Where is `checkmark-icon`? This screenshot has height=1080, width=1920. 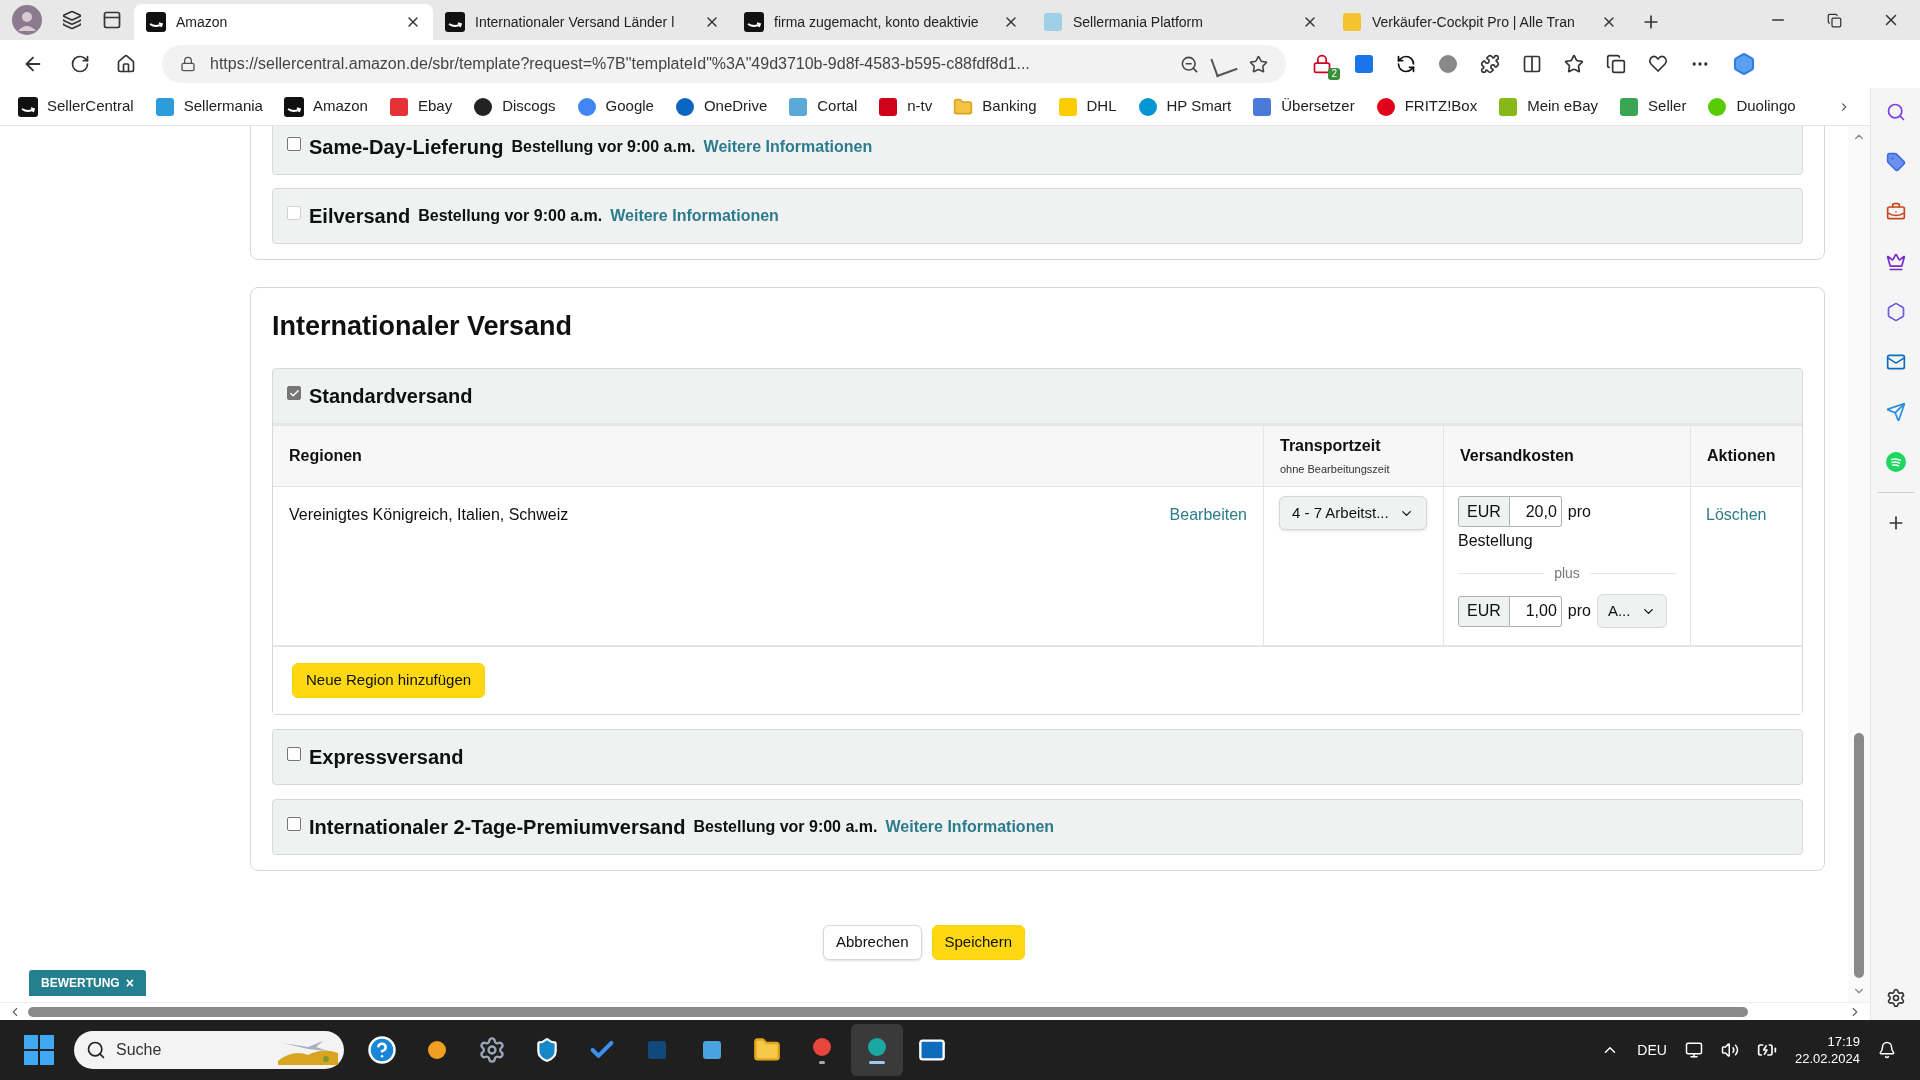
checkmark-icon is located at coordinates (294, 393).